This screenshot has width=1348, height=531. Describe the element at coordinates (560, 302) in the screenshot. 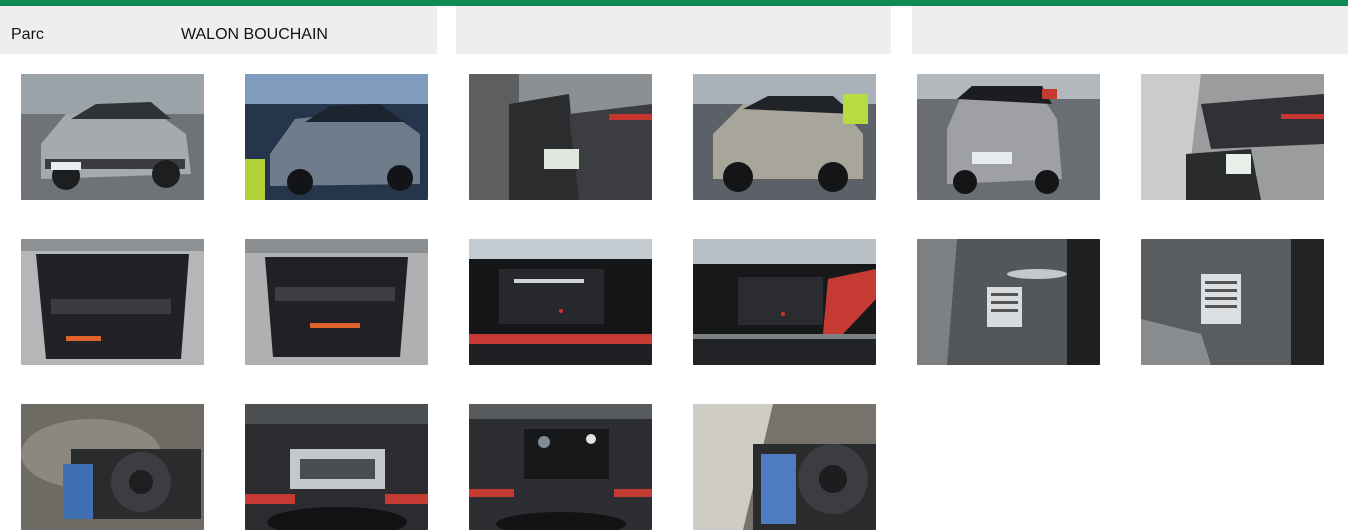

I see `vehicle-photo-infotainment` at that location.